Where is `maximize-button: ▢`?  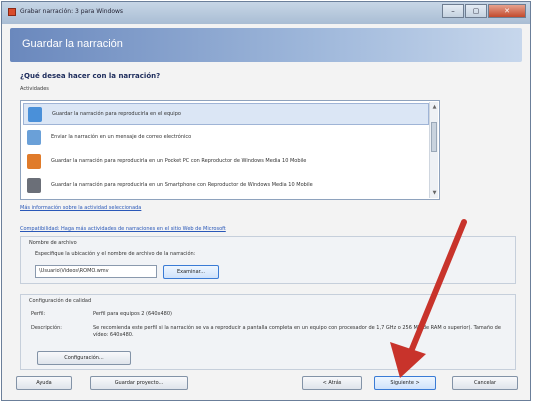
maximize-button: ▢ is located at coordinates (476, 11).